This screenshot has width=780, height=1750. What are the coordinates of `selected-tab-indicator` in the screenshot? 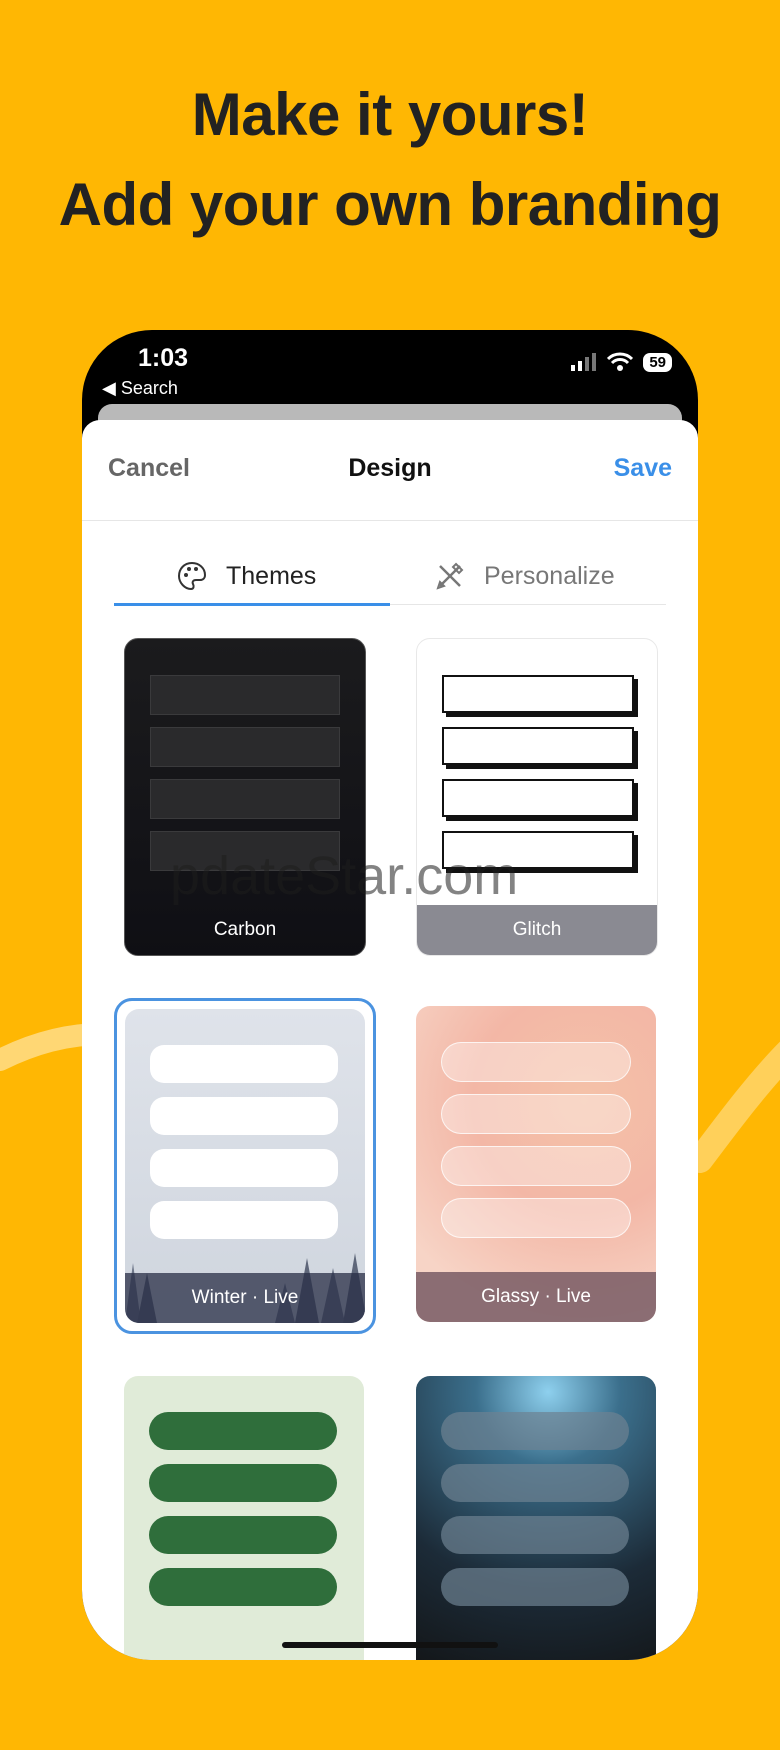 It's located at (252, 604).